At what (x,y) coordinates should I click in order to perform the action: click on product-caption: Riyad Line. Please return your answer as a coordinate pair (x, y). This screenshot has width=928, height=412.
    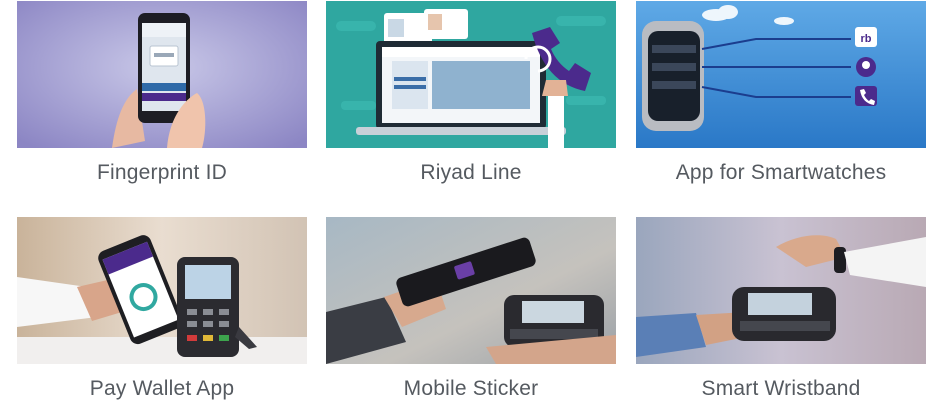
    Looking at the image, I should click on (471, 173).